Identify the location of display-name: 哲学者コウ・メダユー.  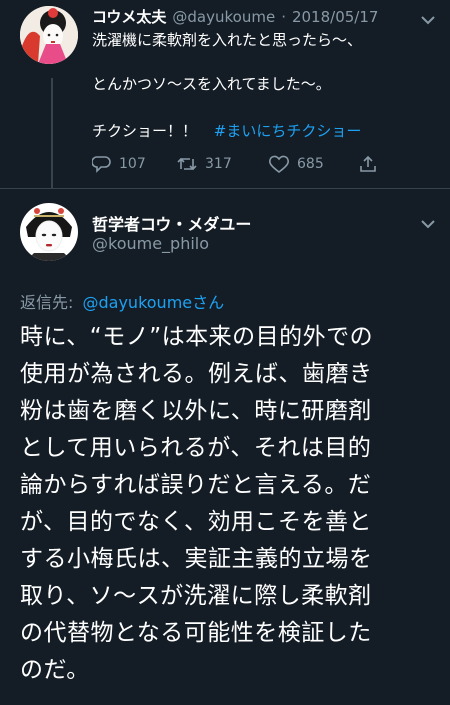
(171, 223).